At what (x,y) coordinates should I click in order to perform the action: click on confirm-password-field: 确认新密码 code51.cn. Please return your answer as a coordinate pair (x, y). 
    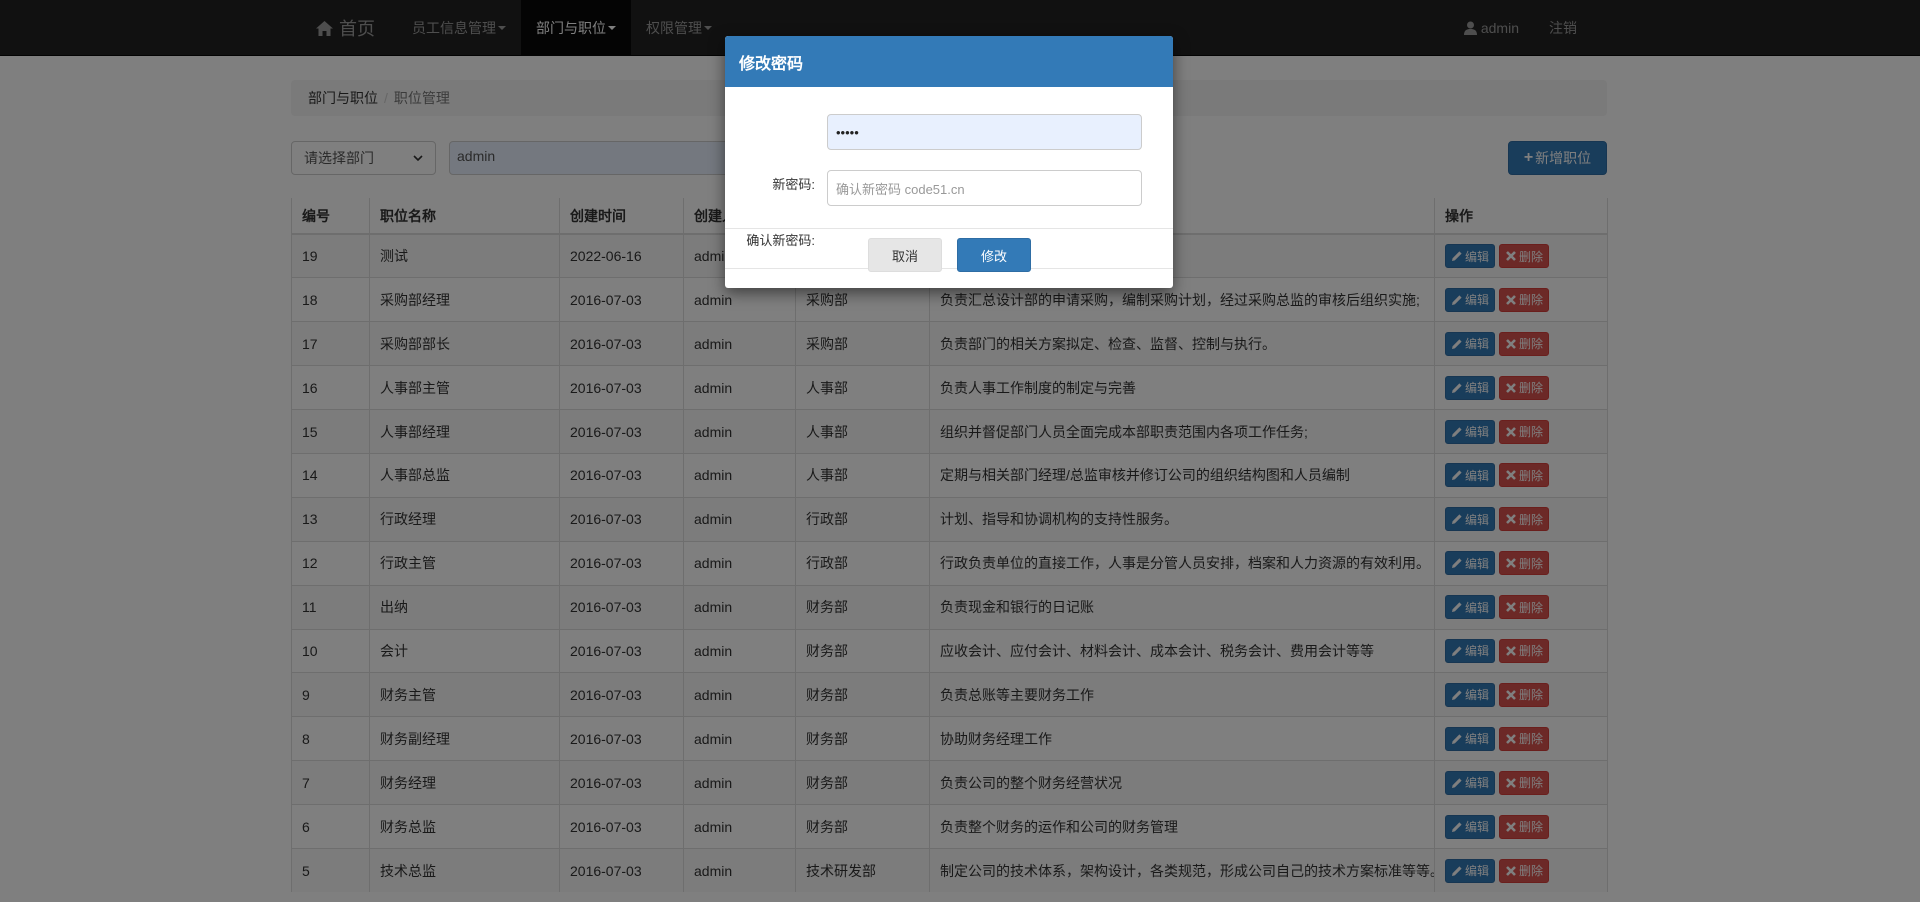
    Looking at the image, I should click on (984, 188).